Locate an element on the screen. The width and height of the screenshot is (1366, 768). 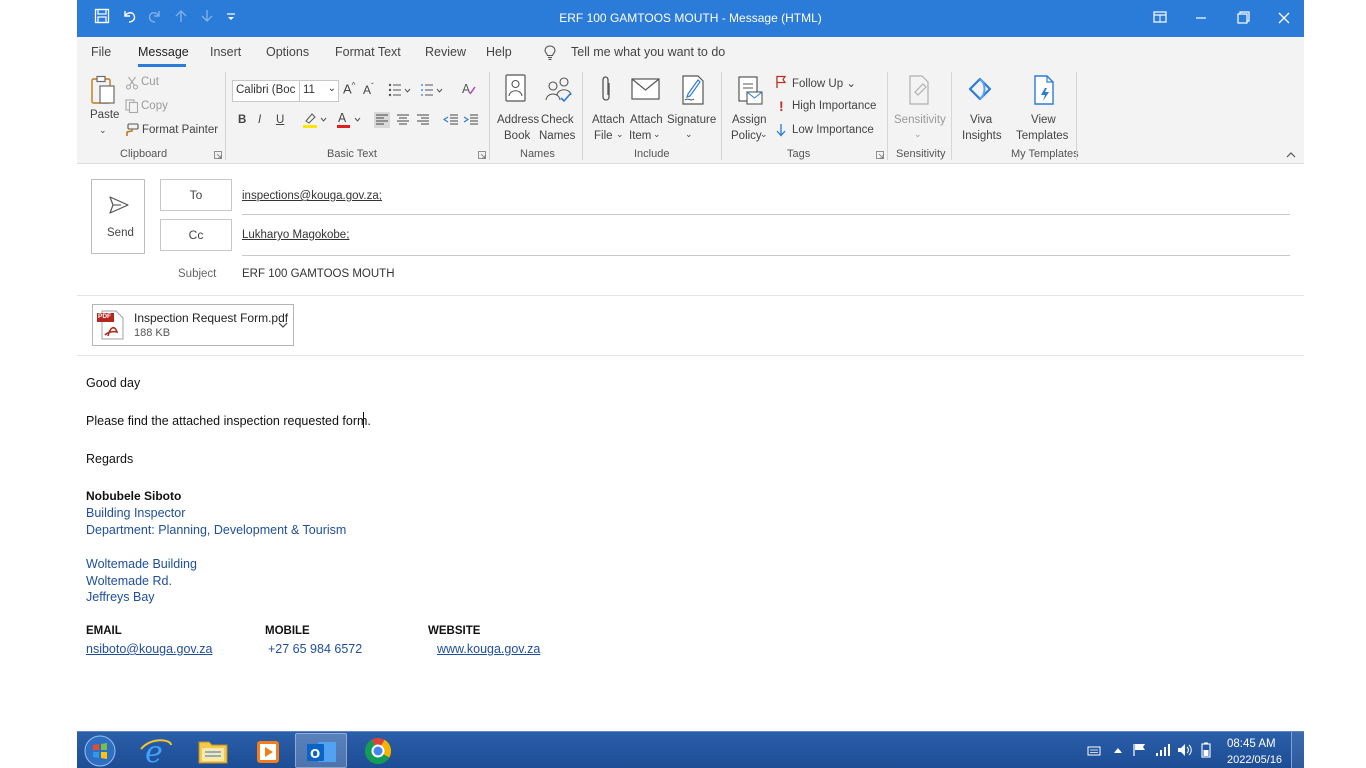
attach-file-button: Attach File ⌄ is located at coordinates (608, 108).